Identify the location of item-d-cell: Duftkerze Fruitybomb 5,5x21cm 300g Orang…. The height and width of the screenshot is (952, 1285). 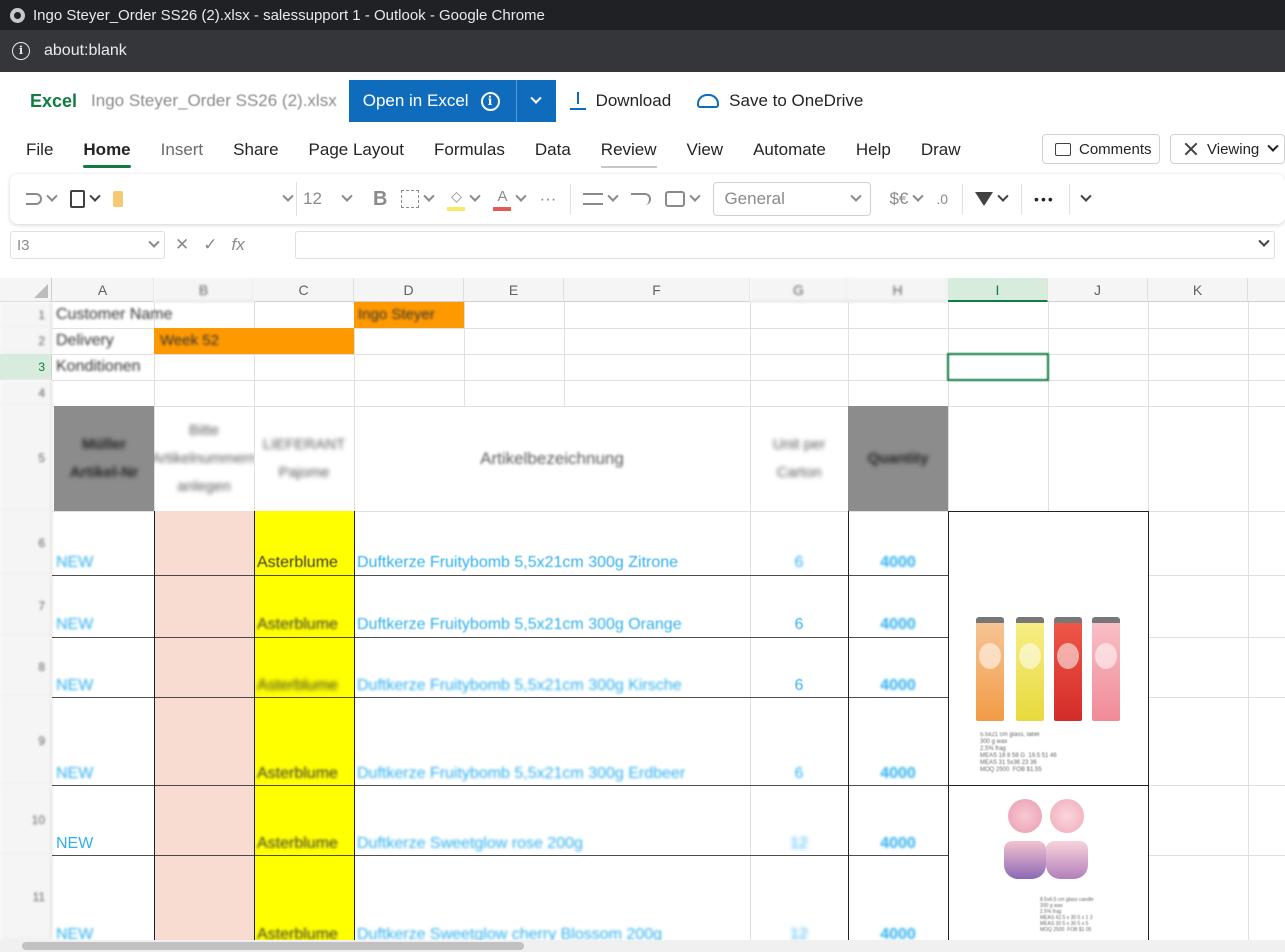
(552, 626).